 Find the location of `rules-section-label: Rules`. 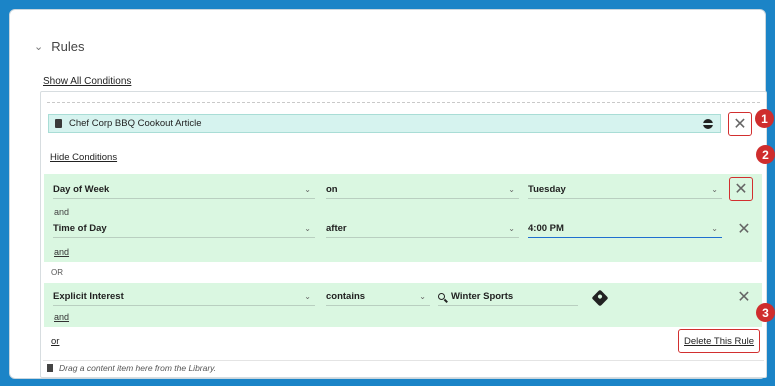

rules-section-label: Rules is located at coordinates (68, 46).